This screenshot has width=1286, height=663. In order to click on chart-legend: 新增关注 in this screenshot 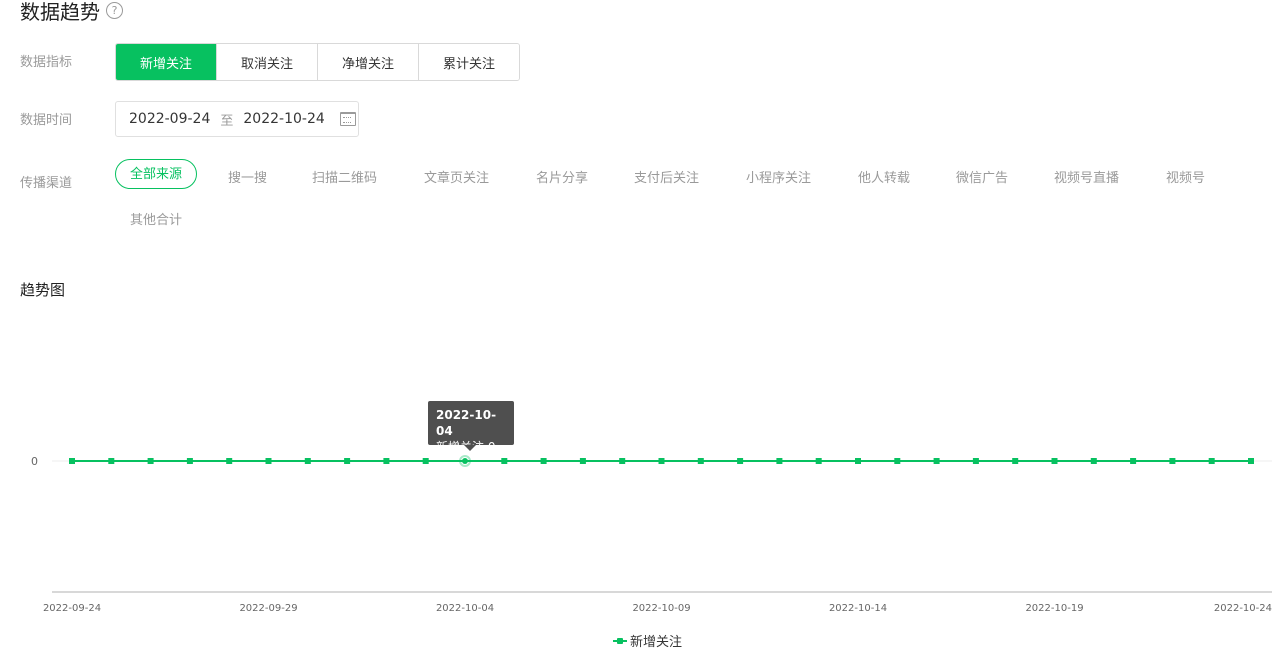, I will do `click(647, 640)`.